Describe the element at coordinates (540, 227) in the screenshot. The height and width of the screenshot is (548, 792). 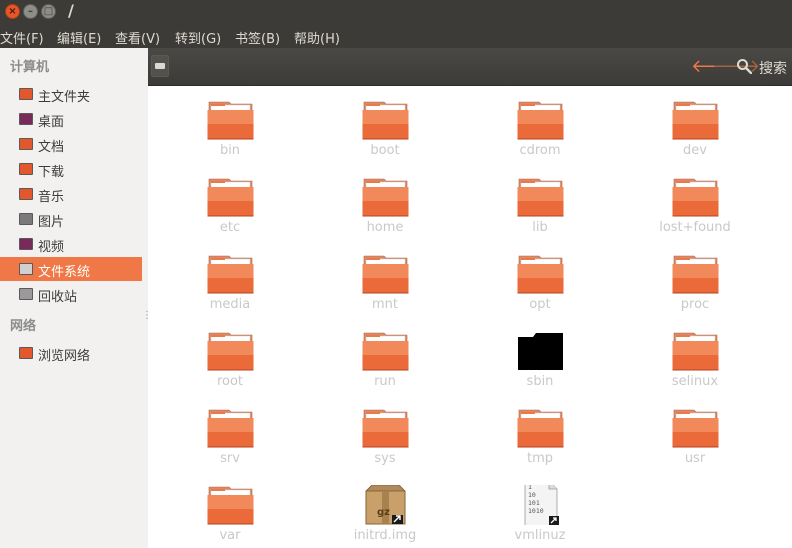
I see `file-name-label: lib` at that location.